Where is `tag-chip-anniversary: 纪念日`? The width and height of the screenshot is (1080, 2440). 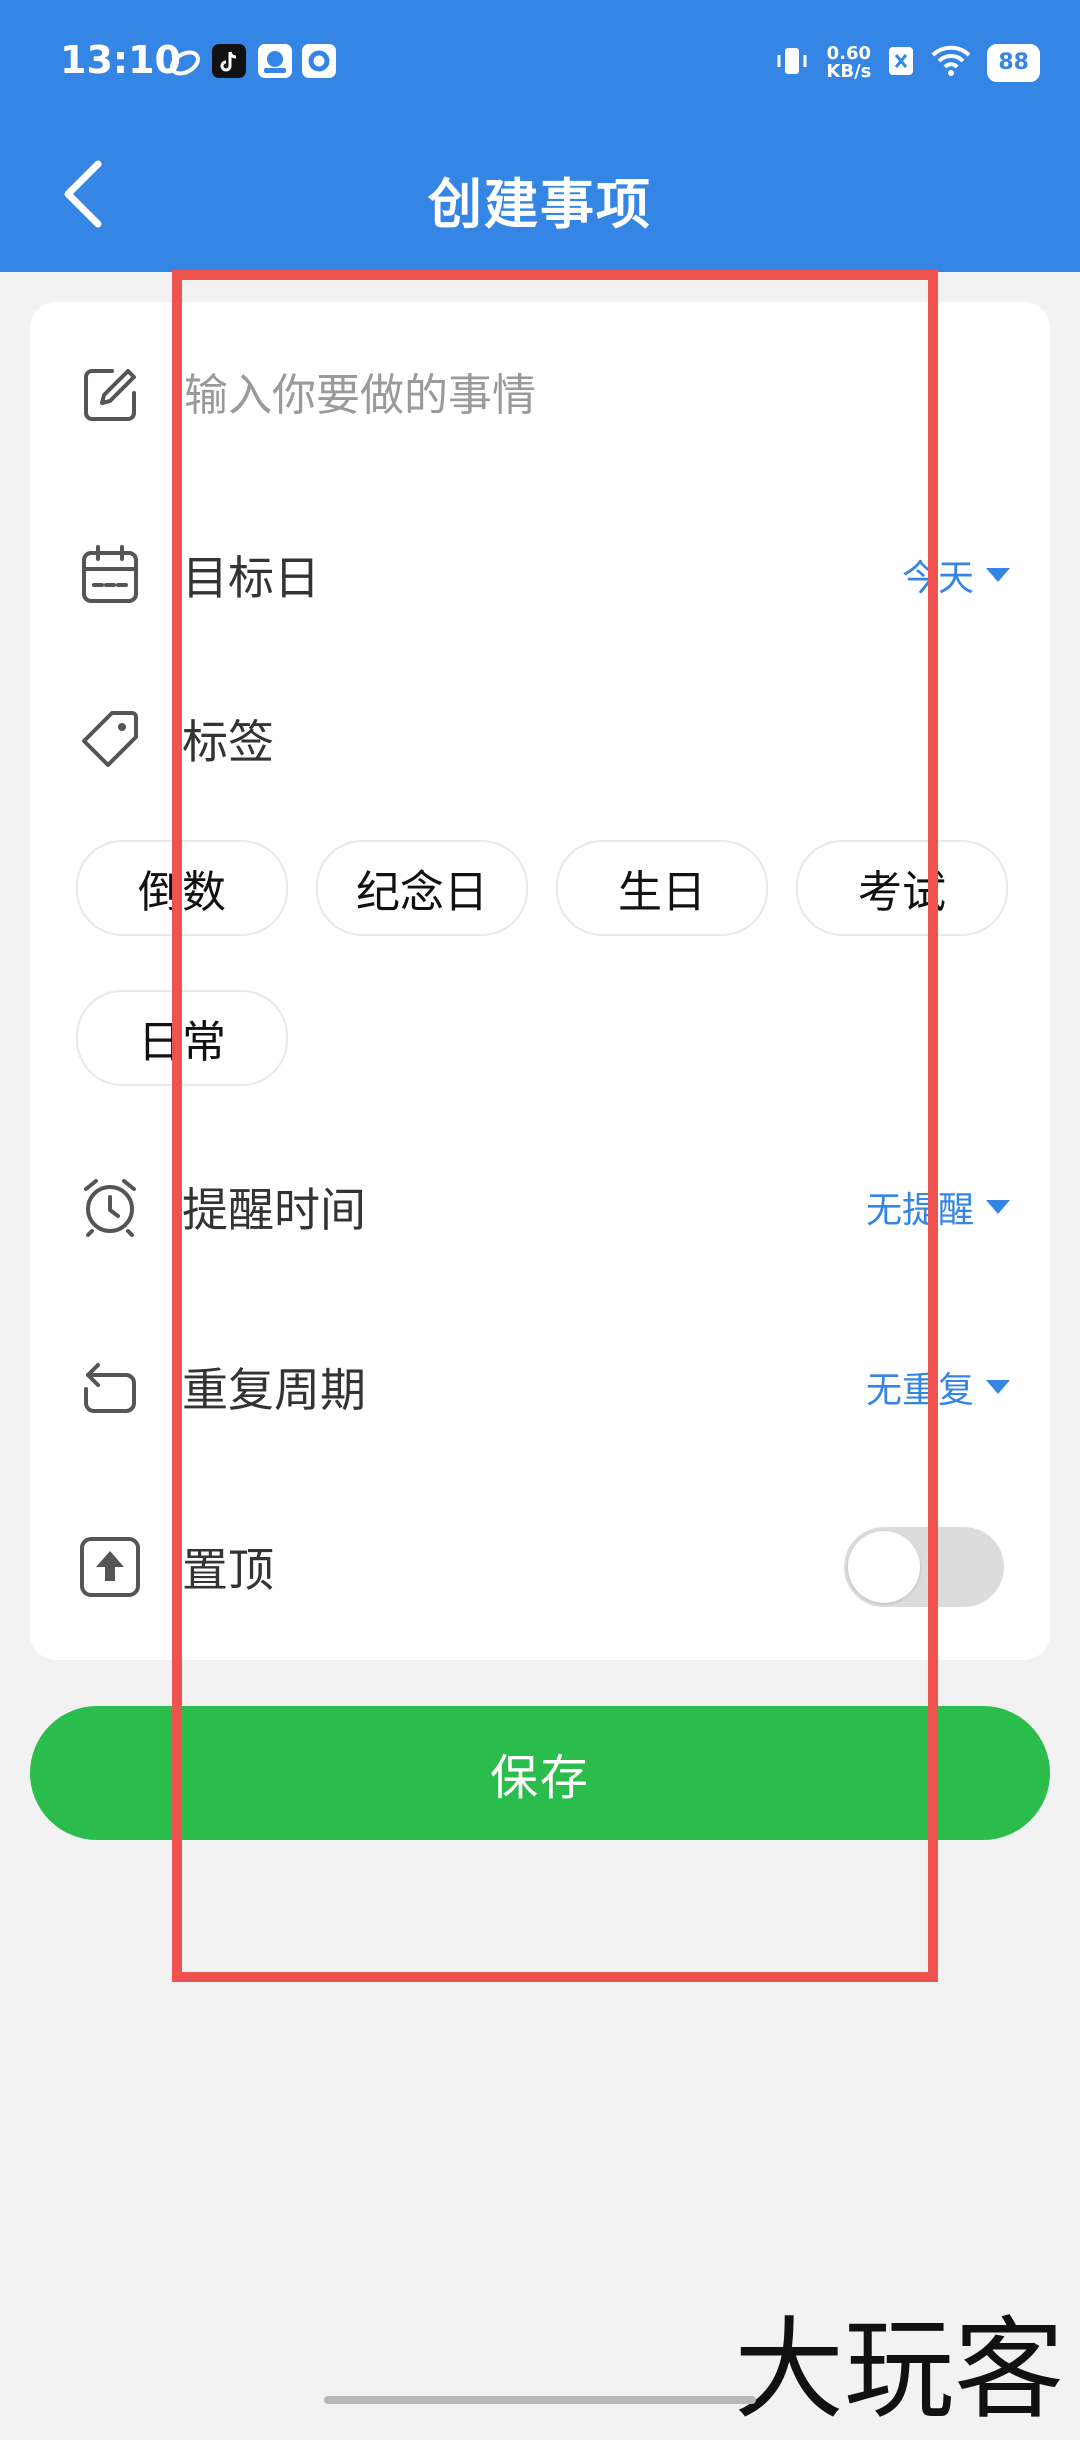 tag-chip-anniversary: 纪念日 is located at coordinates (422, 888).